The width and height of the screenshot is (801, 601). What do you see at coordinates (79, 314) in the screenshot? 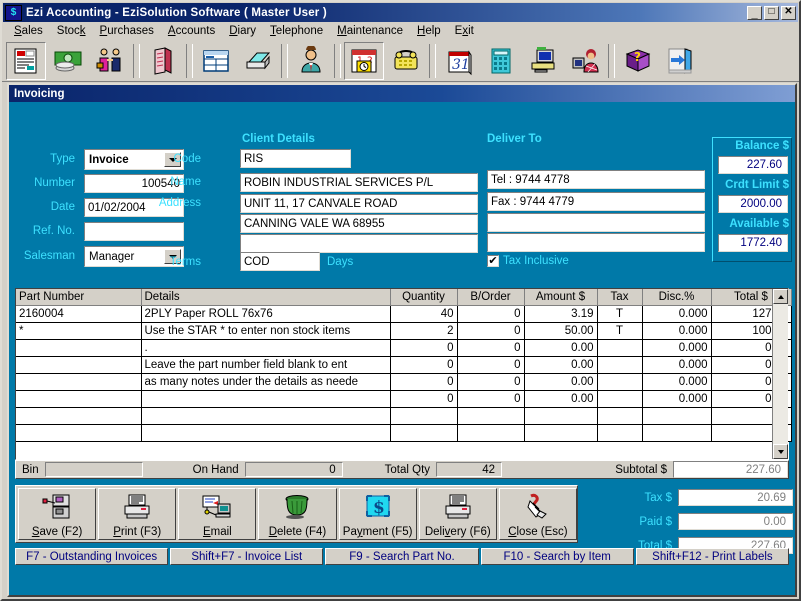
I see `cell-part: 2160004` at bounding box center [79, 314].